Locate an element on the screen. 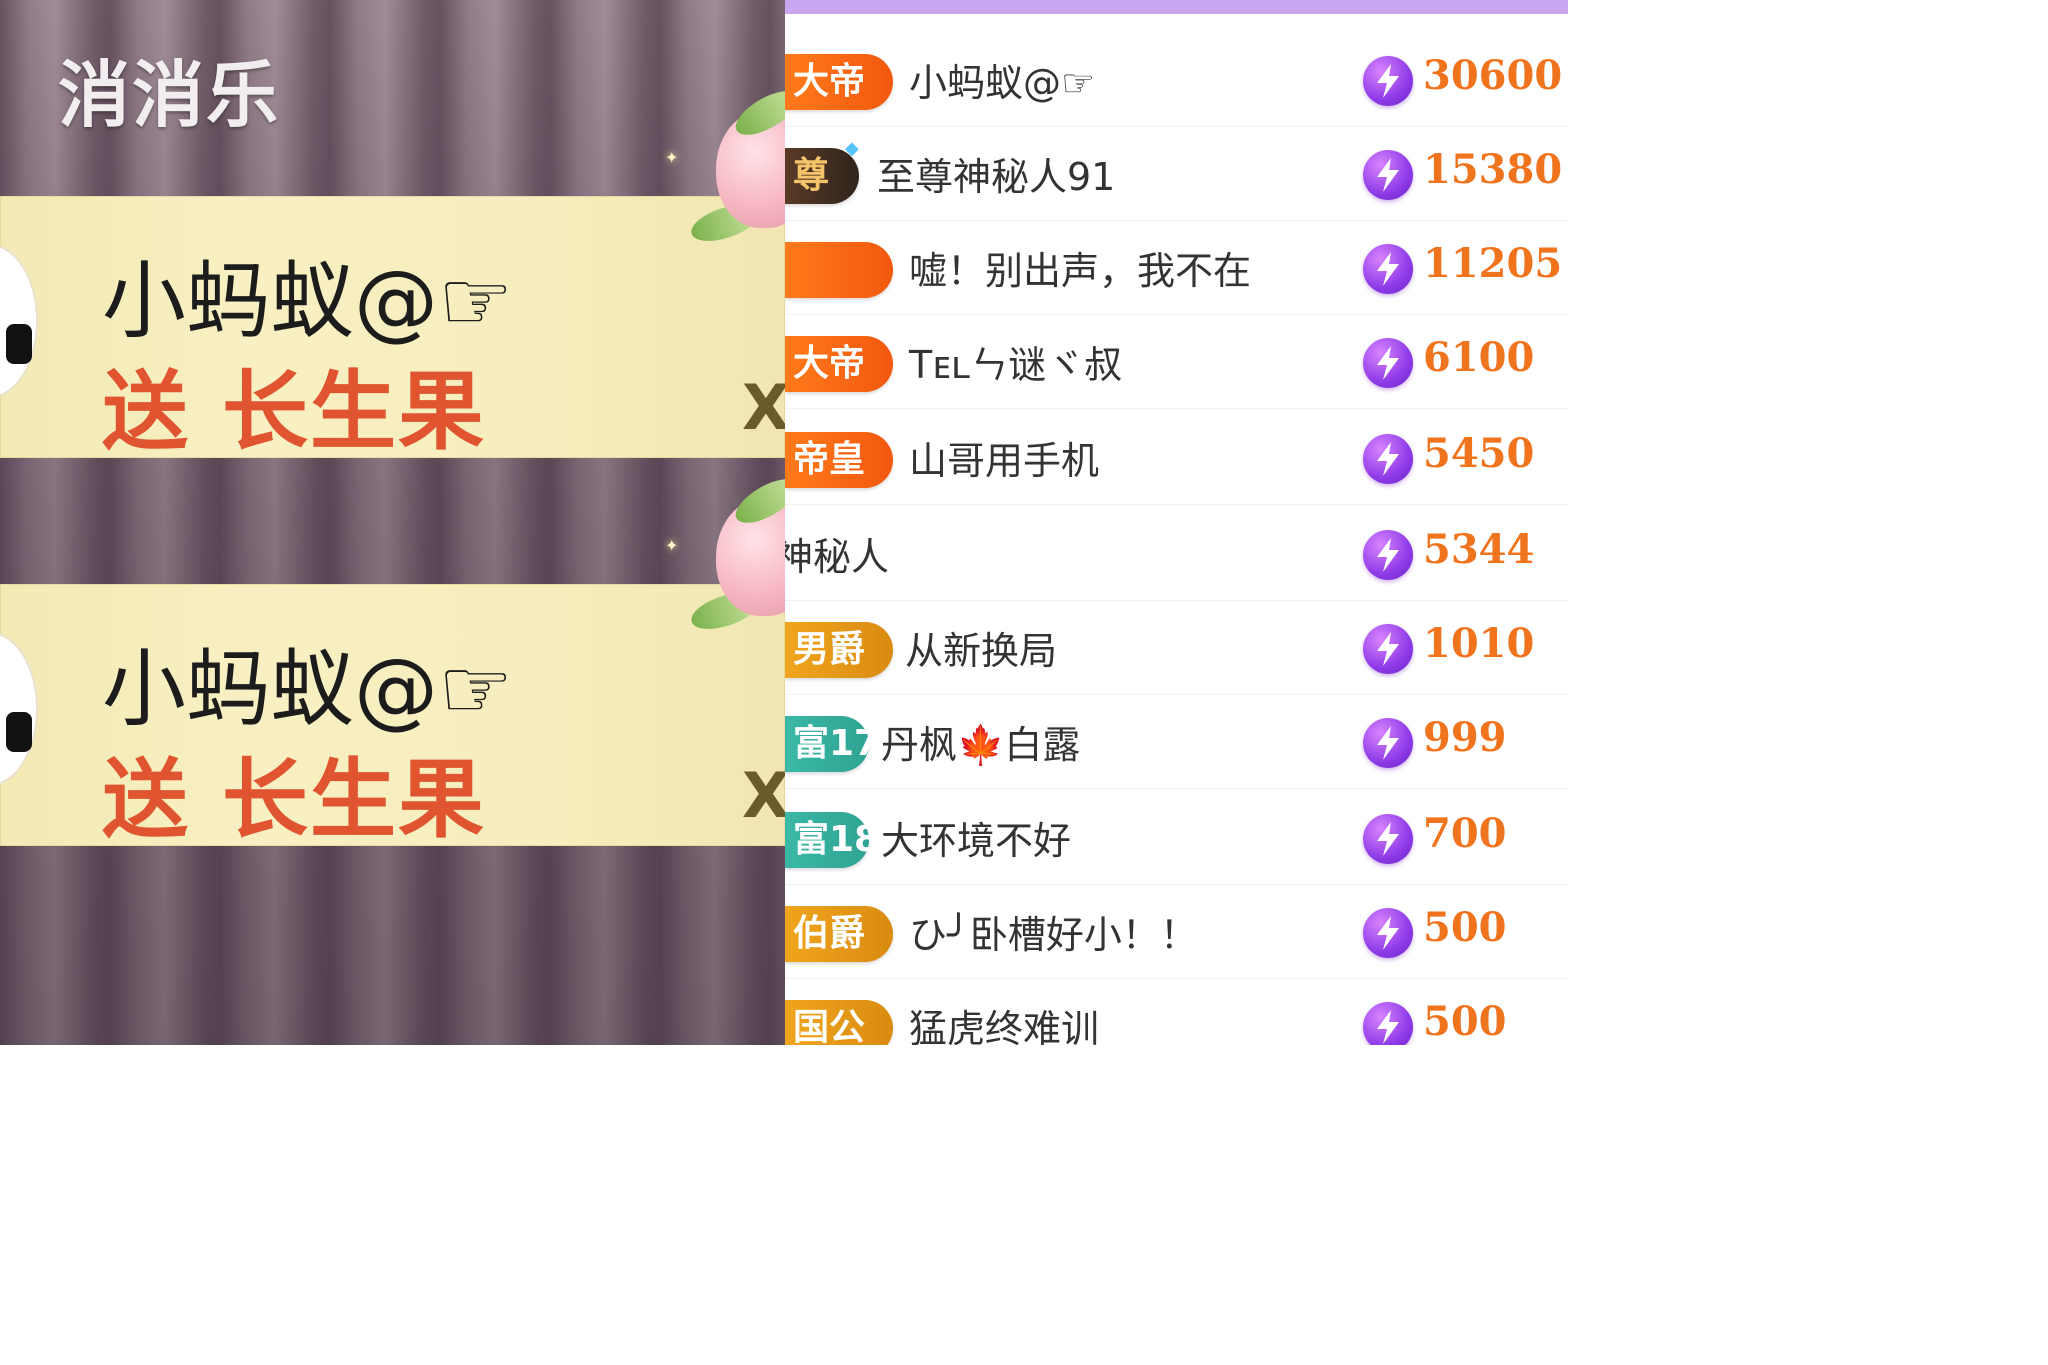 Image resolution: width=2048 pixels, height=1365 pixels. level-badge: 国公 is located at coordinates (839, 1022).